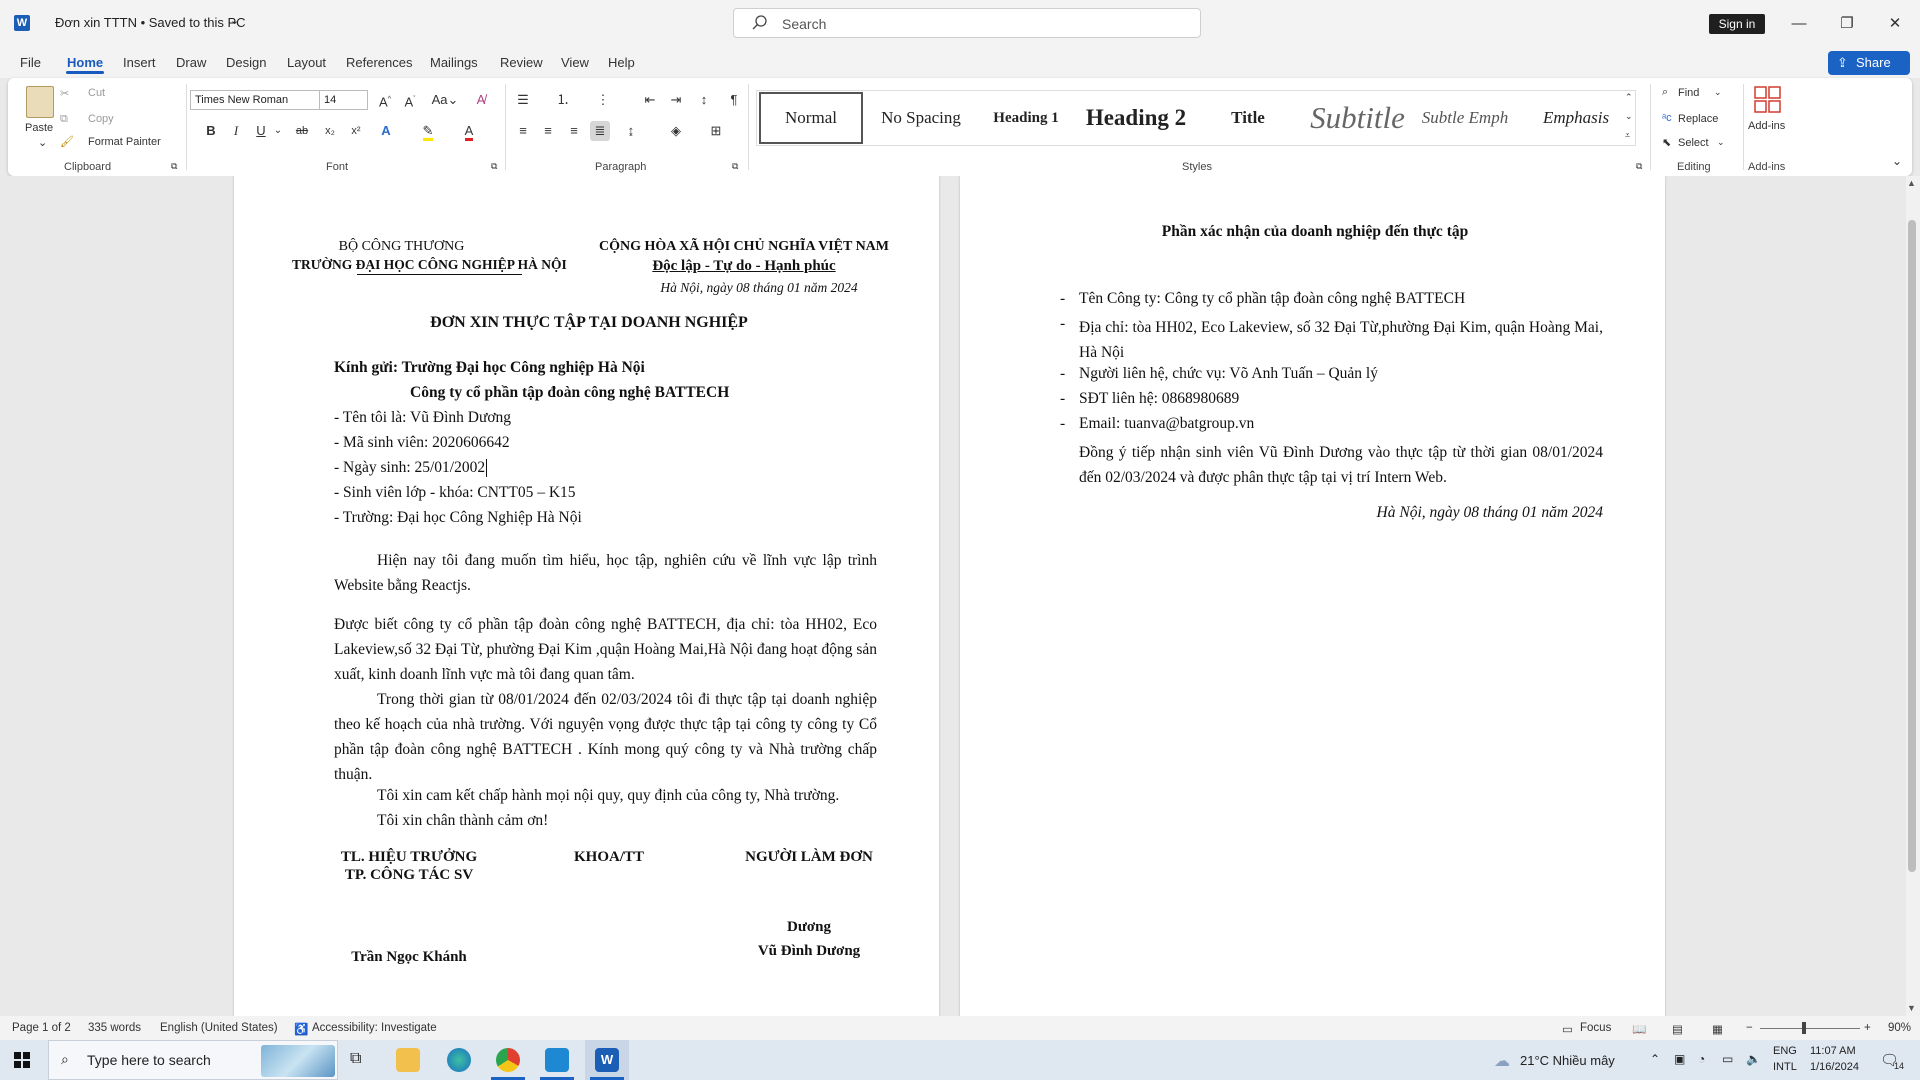 The width and height of the screenshot is (1920, 1080). Describe the element at coordinates (1834, 1067) in the screenshot. I see `clock-date: 1/16/2024` at that location.